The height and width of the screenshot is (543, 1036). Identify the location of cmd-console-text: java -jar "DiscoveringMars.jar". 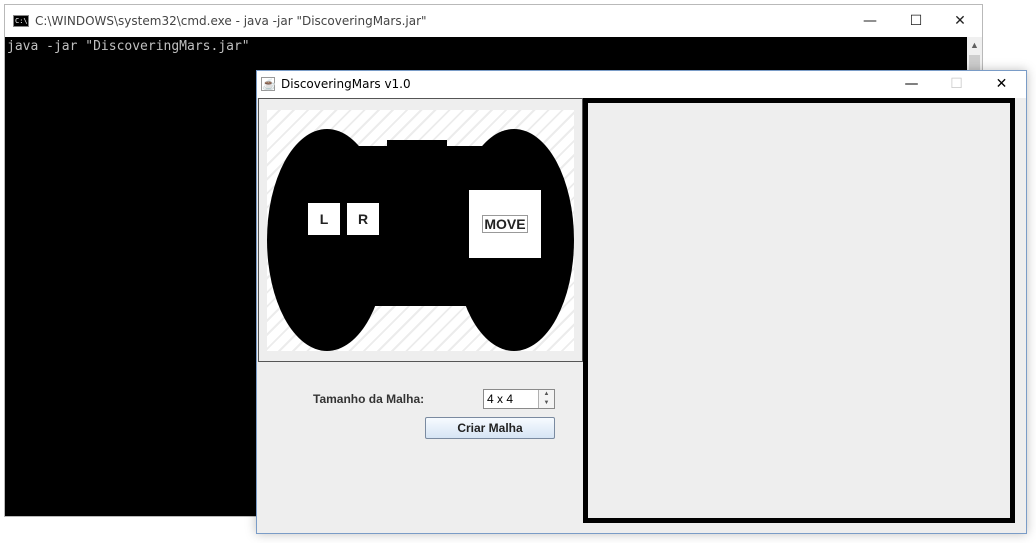
(128, 46).